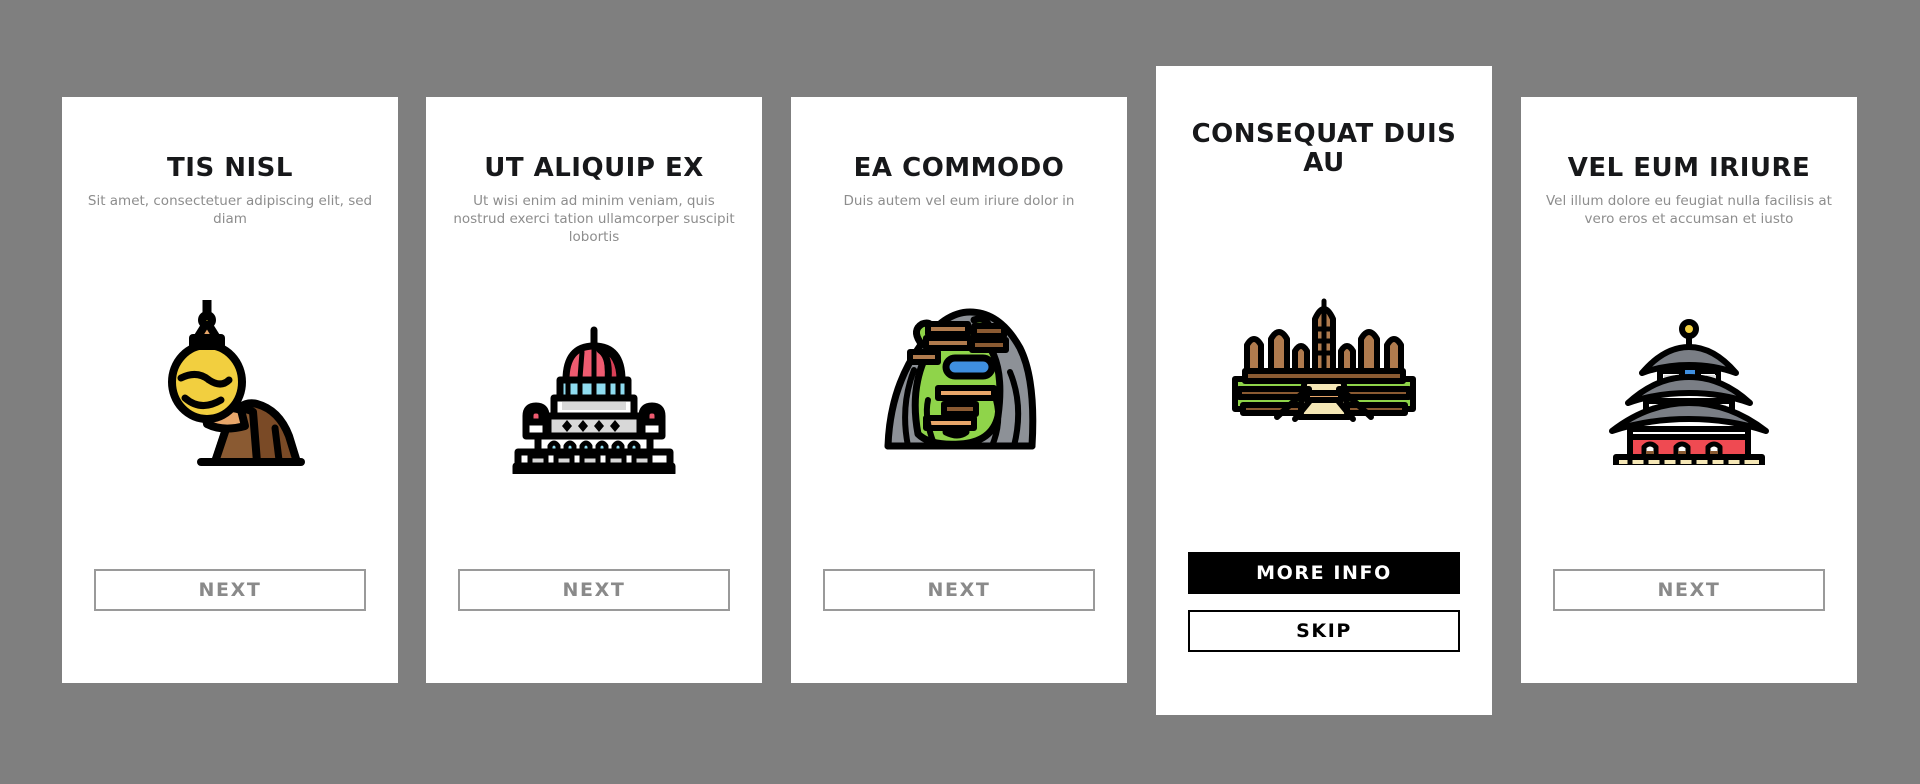 This screenshot has height=784, width=1920. I want to click on card-4-skip-button: SKIP, so click(1324, 631).